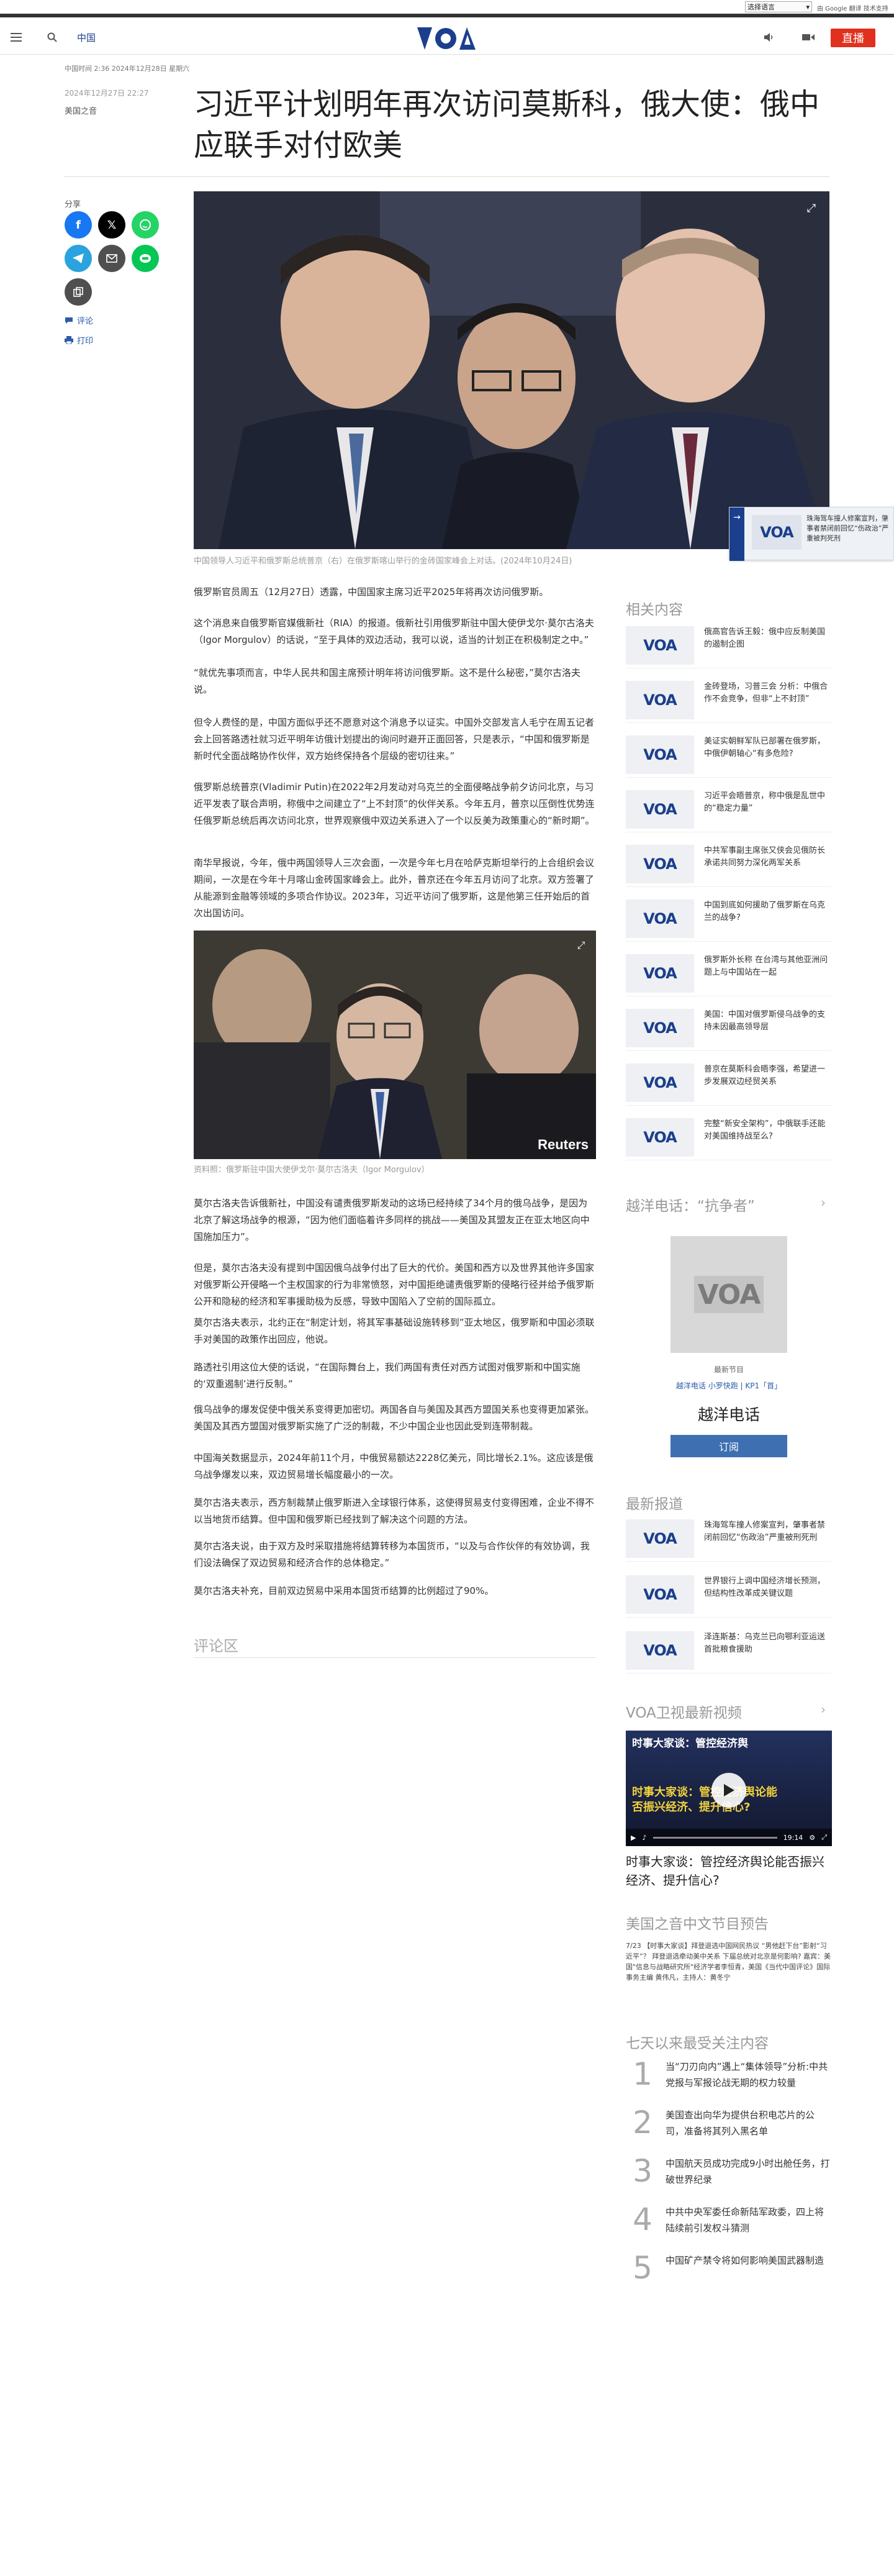  What do you see at coordinates (729, 1083) in the screenshot?
I see `related-item: VOA 普京在莫斯科会晤李强，希望进一步发展双边经贸关系` at bounding box center [729, 1083].